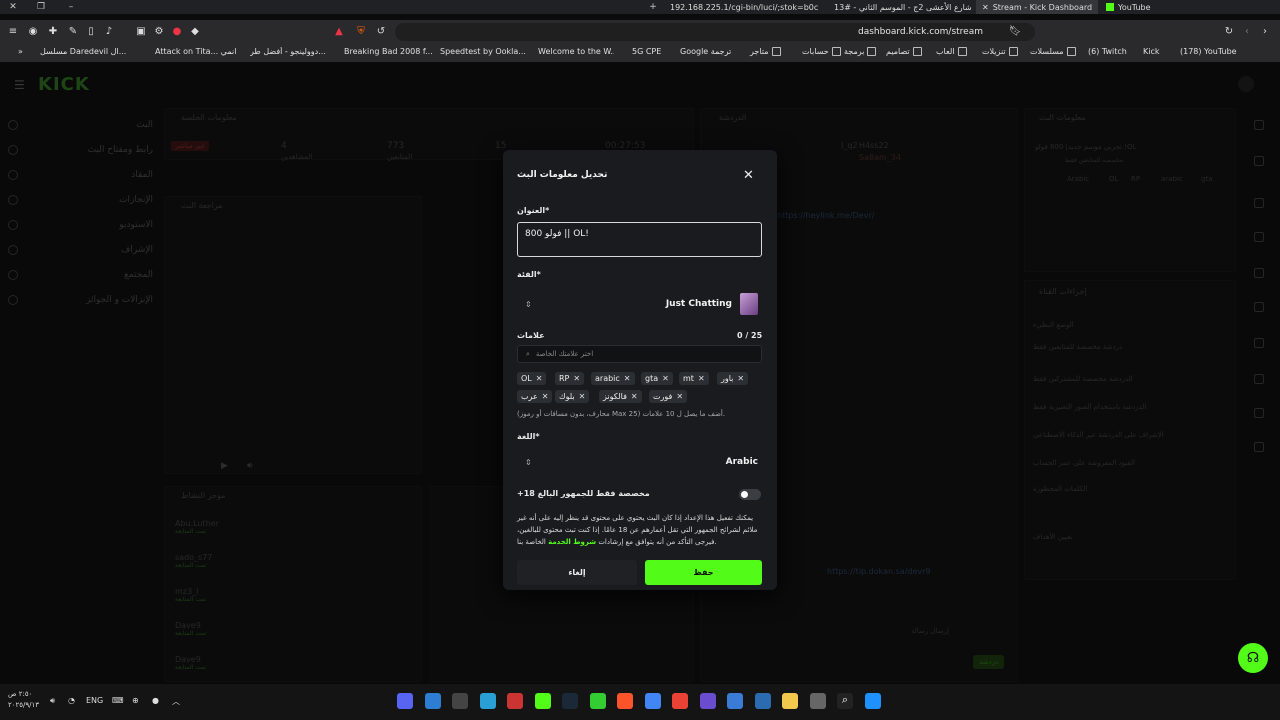 The height and width of the screenshot is (720, 1280). Describe the element at coordinates (339, 31) in the screenshot. I see `rewards-icon: ▲` at that location.